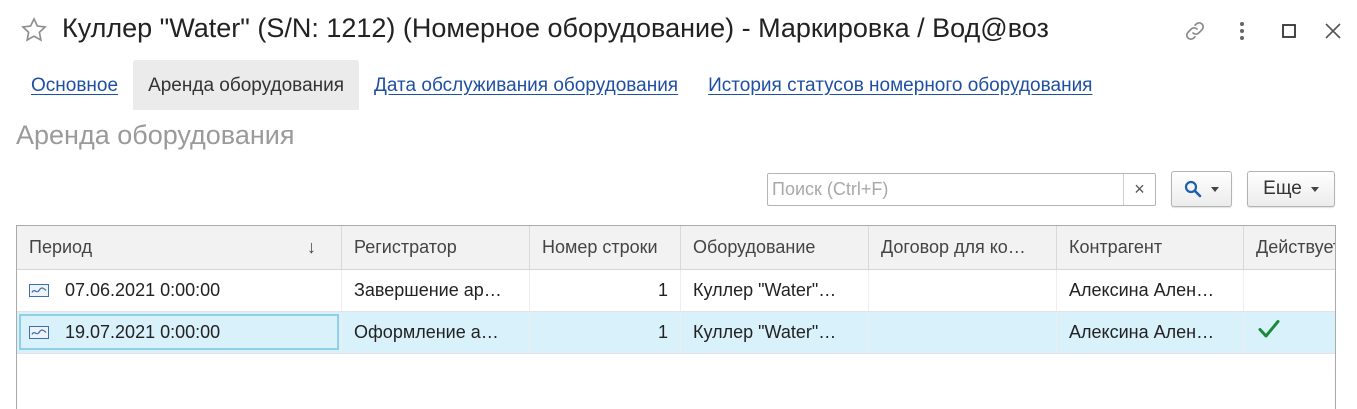 The width and height of the screenshot is (1357, 409). Describe the element at coordinates (74, 85) in the screenshot. I see `tab-main: Основное` at that location.